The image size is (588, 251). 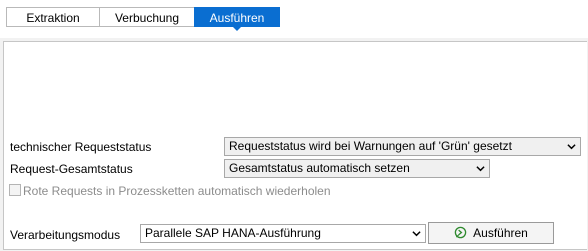 I want to click on execute-button-label: Ausführen, so click(x=500, y=233).